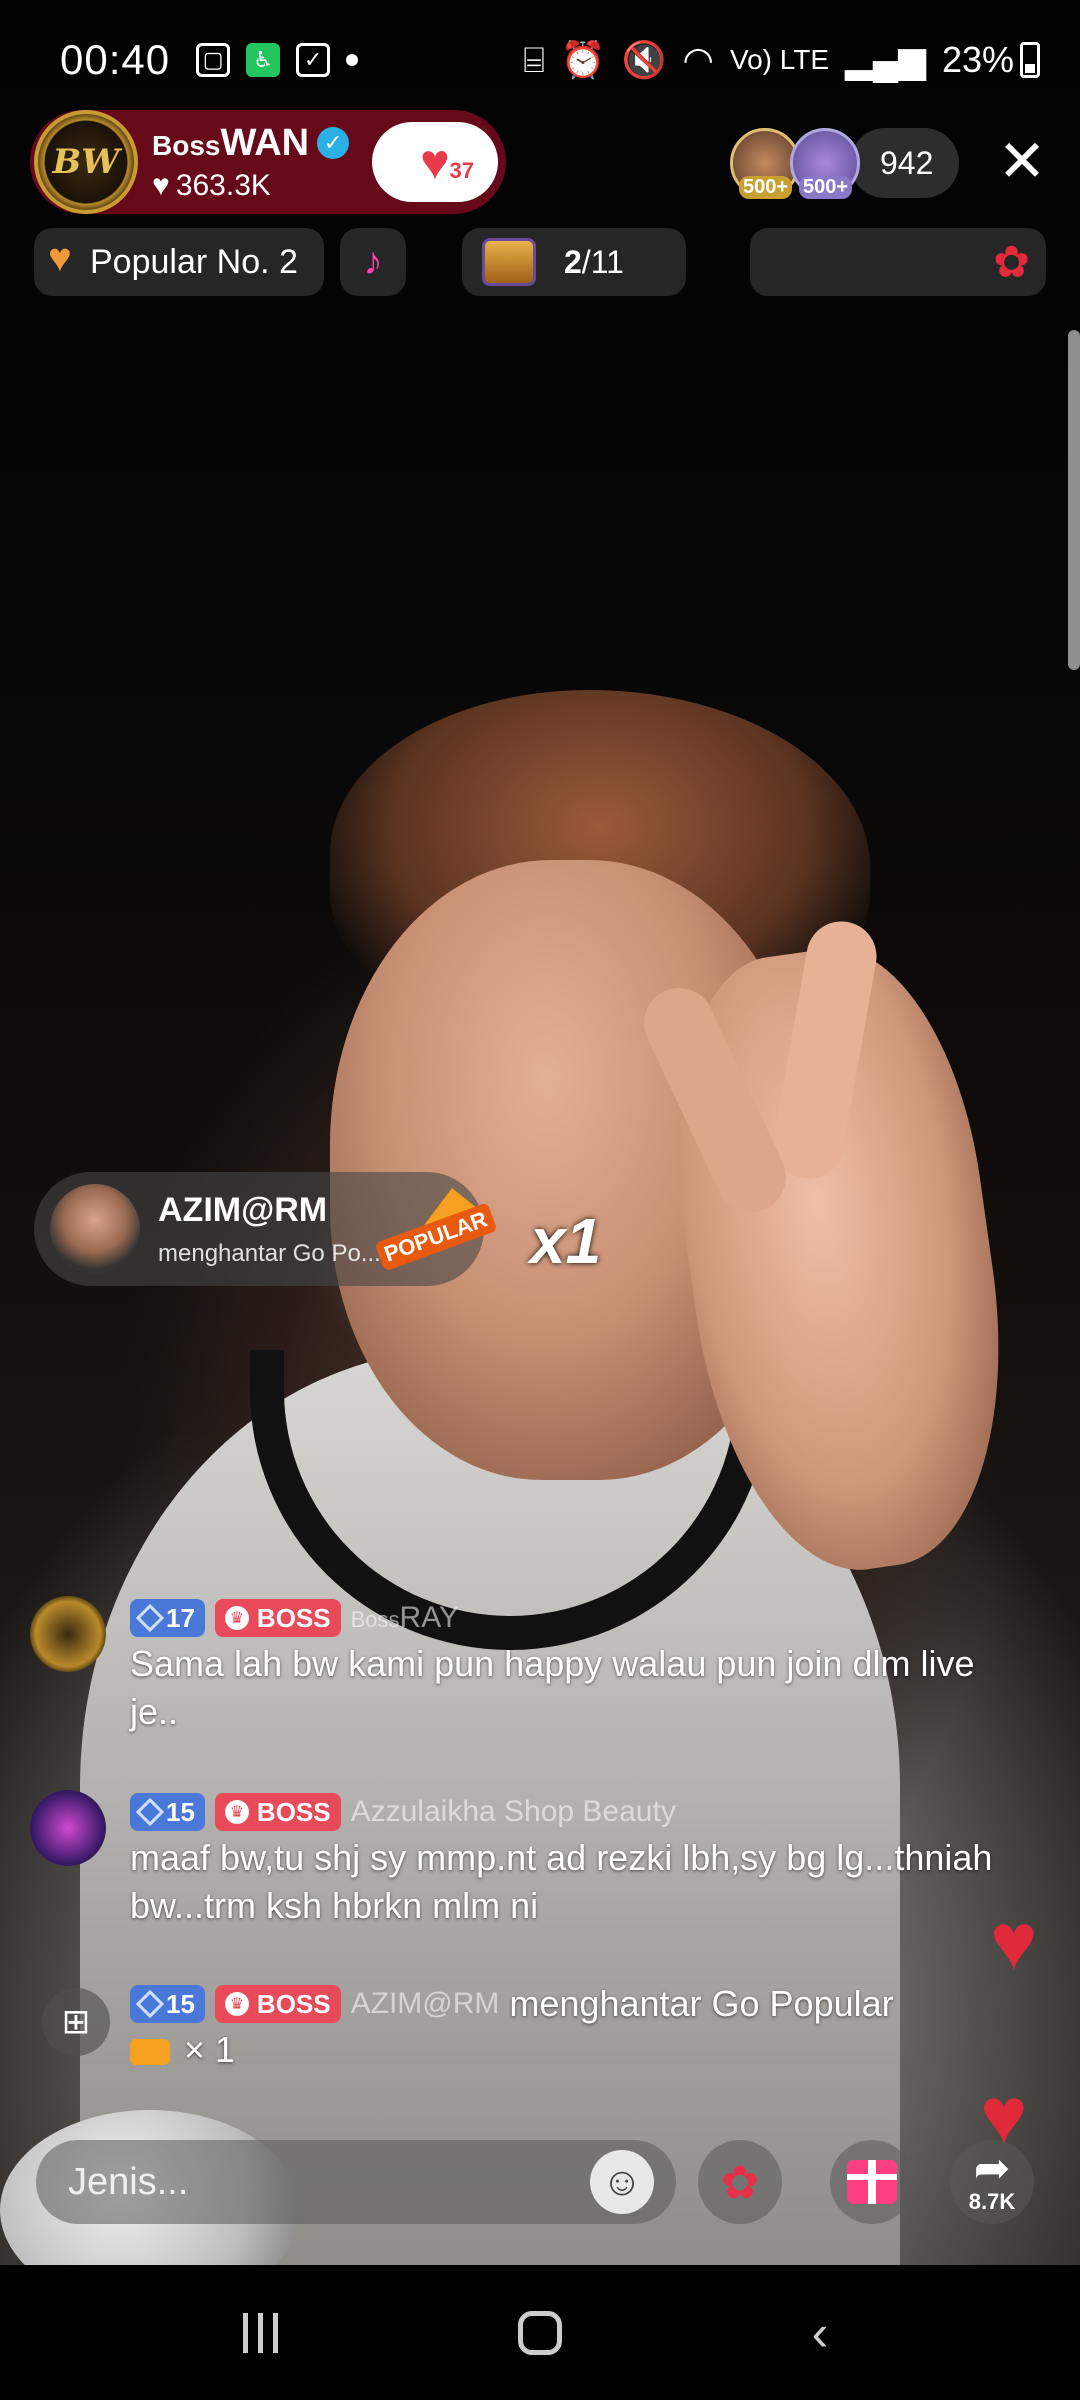 The image size is (1080, 2400). What do you see at coordinates (167, 1618) in the screenshot?
I see `level-badge: 17` at bounding box center [167, 1618].